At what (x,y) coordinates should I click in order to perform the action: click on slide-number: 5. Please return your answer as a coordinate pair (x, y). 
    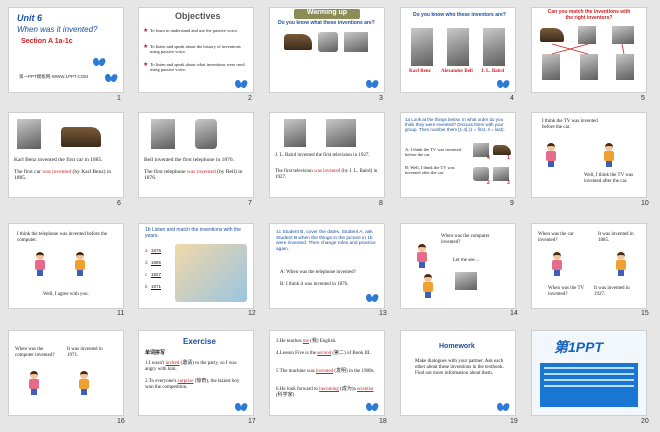
    Looking at the image, I should click on (643, 98).